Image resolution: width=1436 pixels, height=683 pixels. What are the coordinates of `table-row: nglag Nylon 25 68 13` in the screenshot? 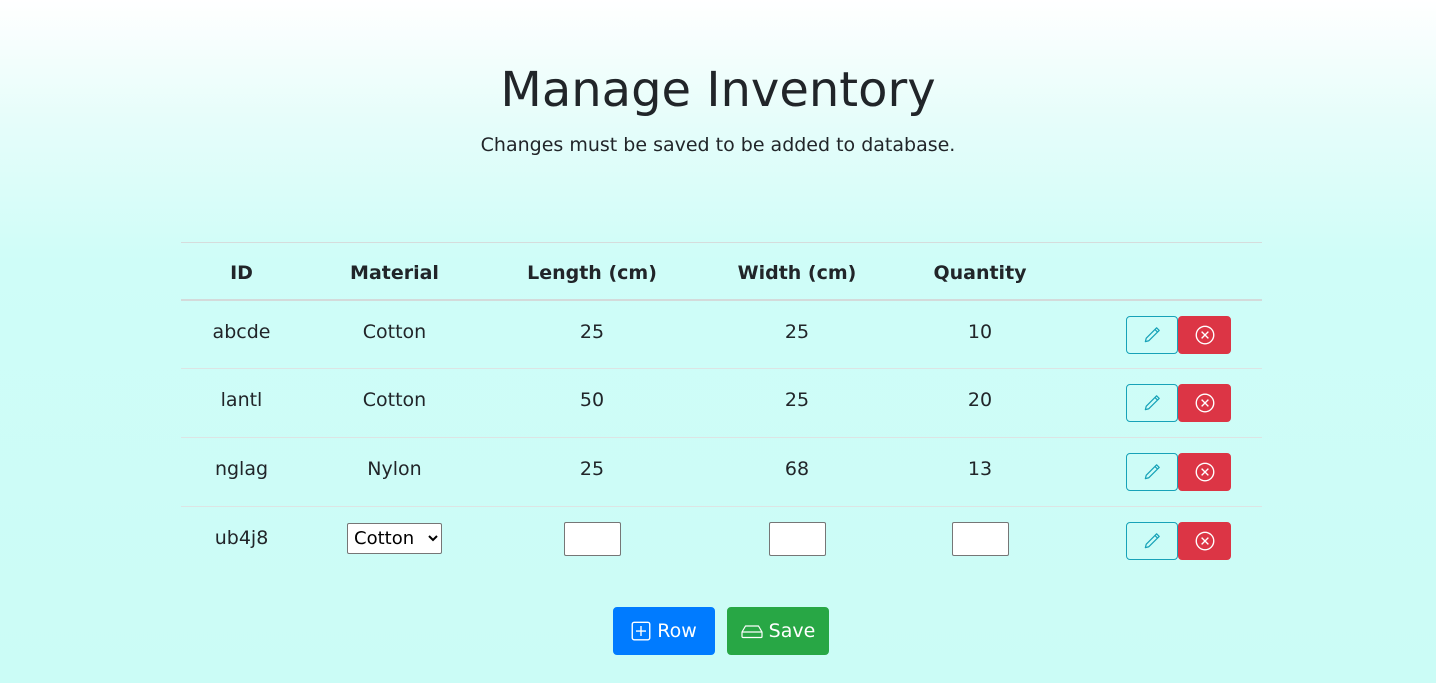 It's located at (721, 472).